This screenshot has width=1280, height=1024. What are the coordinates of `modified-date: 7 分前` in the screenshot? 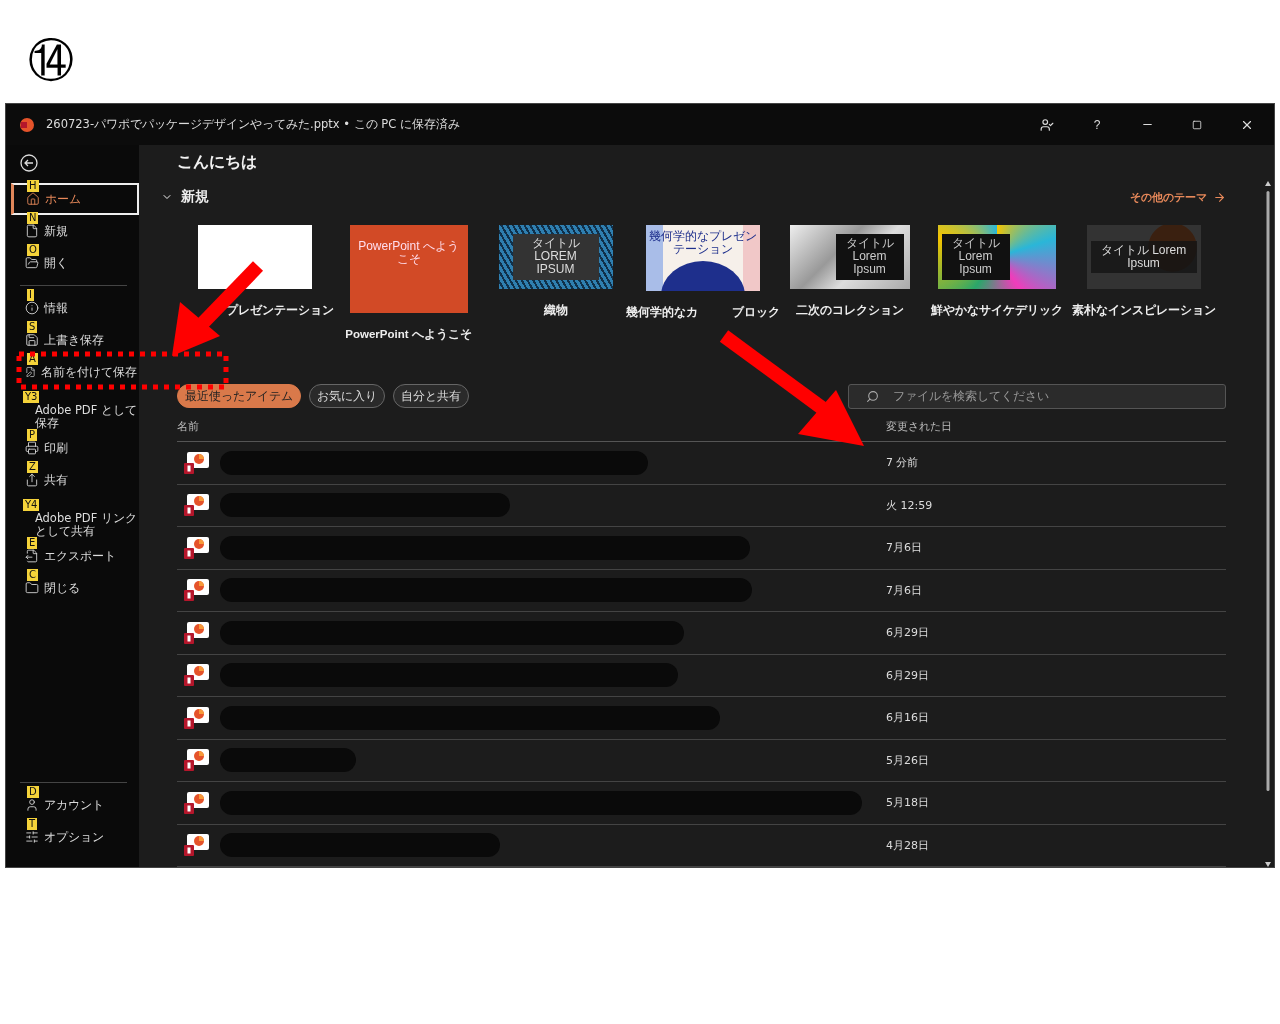 It's located at (903, 463).